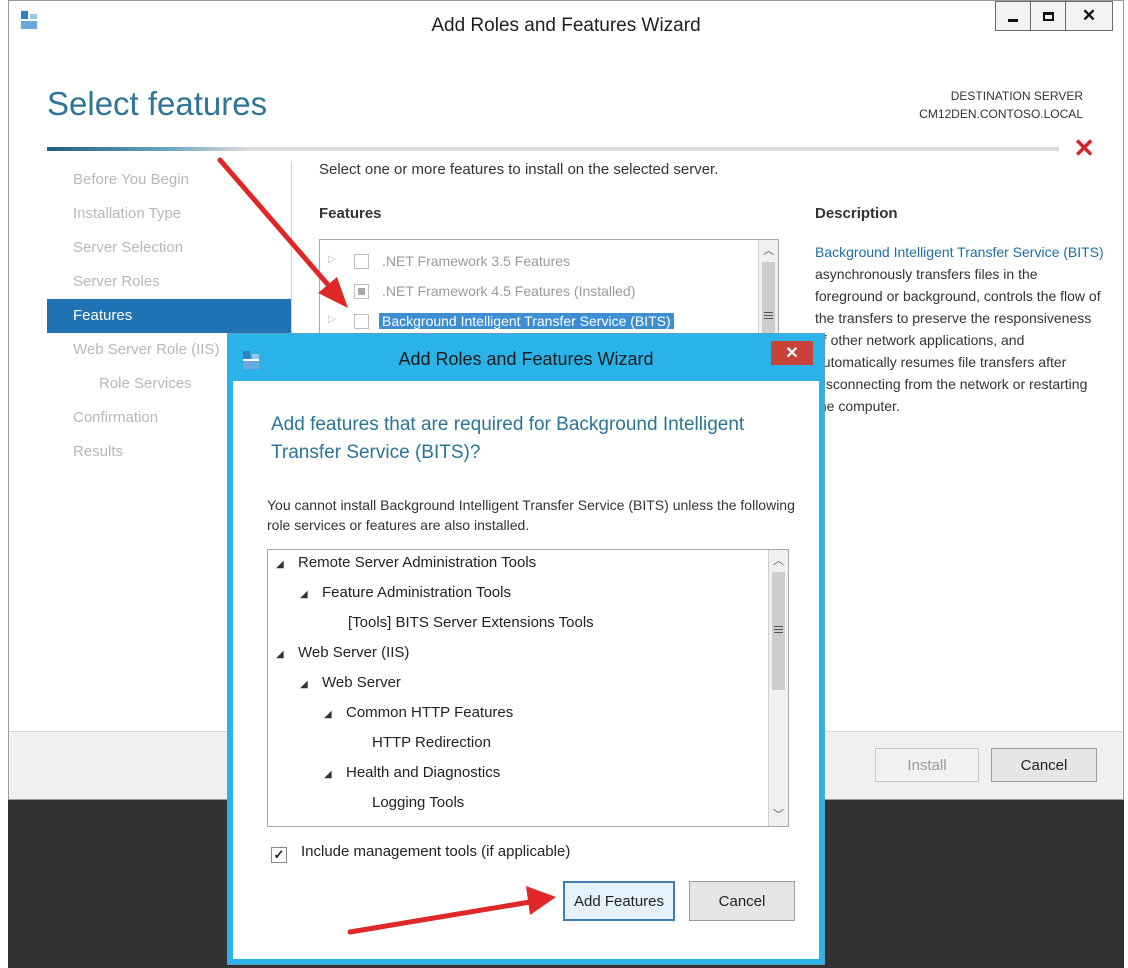 The height and width of the screenshot is (968, 1128). What do you see at coordinates (423, 772) in the screenshot?
I see `list-item-label: Health and Diagnostics` at bounding box center [423, 772].